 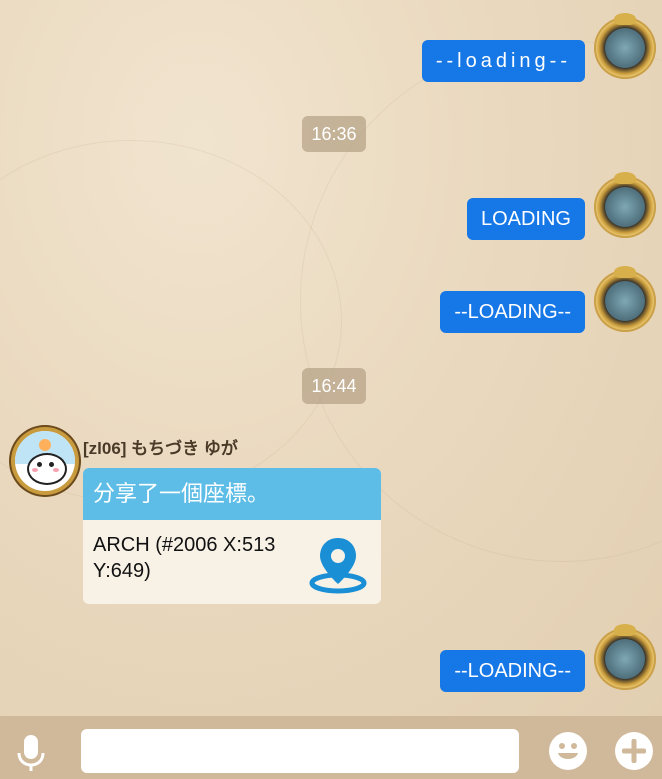 What do you see at coordinates (568, 751) in the screenshot?
I see `emoji-icon` at bounding box center [568, 751].